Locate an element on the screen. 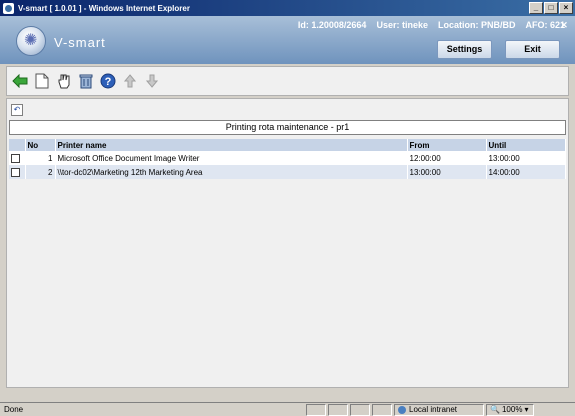 Image resolution: width=575 pixels, height=416 pixels. maximize-button: □ is located at coordinates (551, 8).